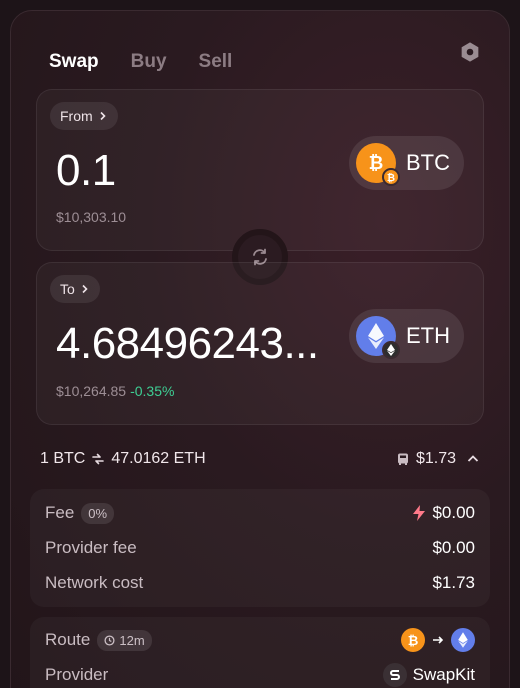 Image resolution: width=520 pixels, height=688 pixels. Describe the element at coordinates (394, 675) in the screenshot. I see `swapkit-logo-icon` at that location.